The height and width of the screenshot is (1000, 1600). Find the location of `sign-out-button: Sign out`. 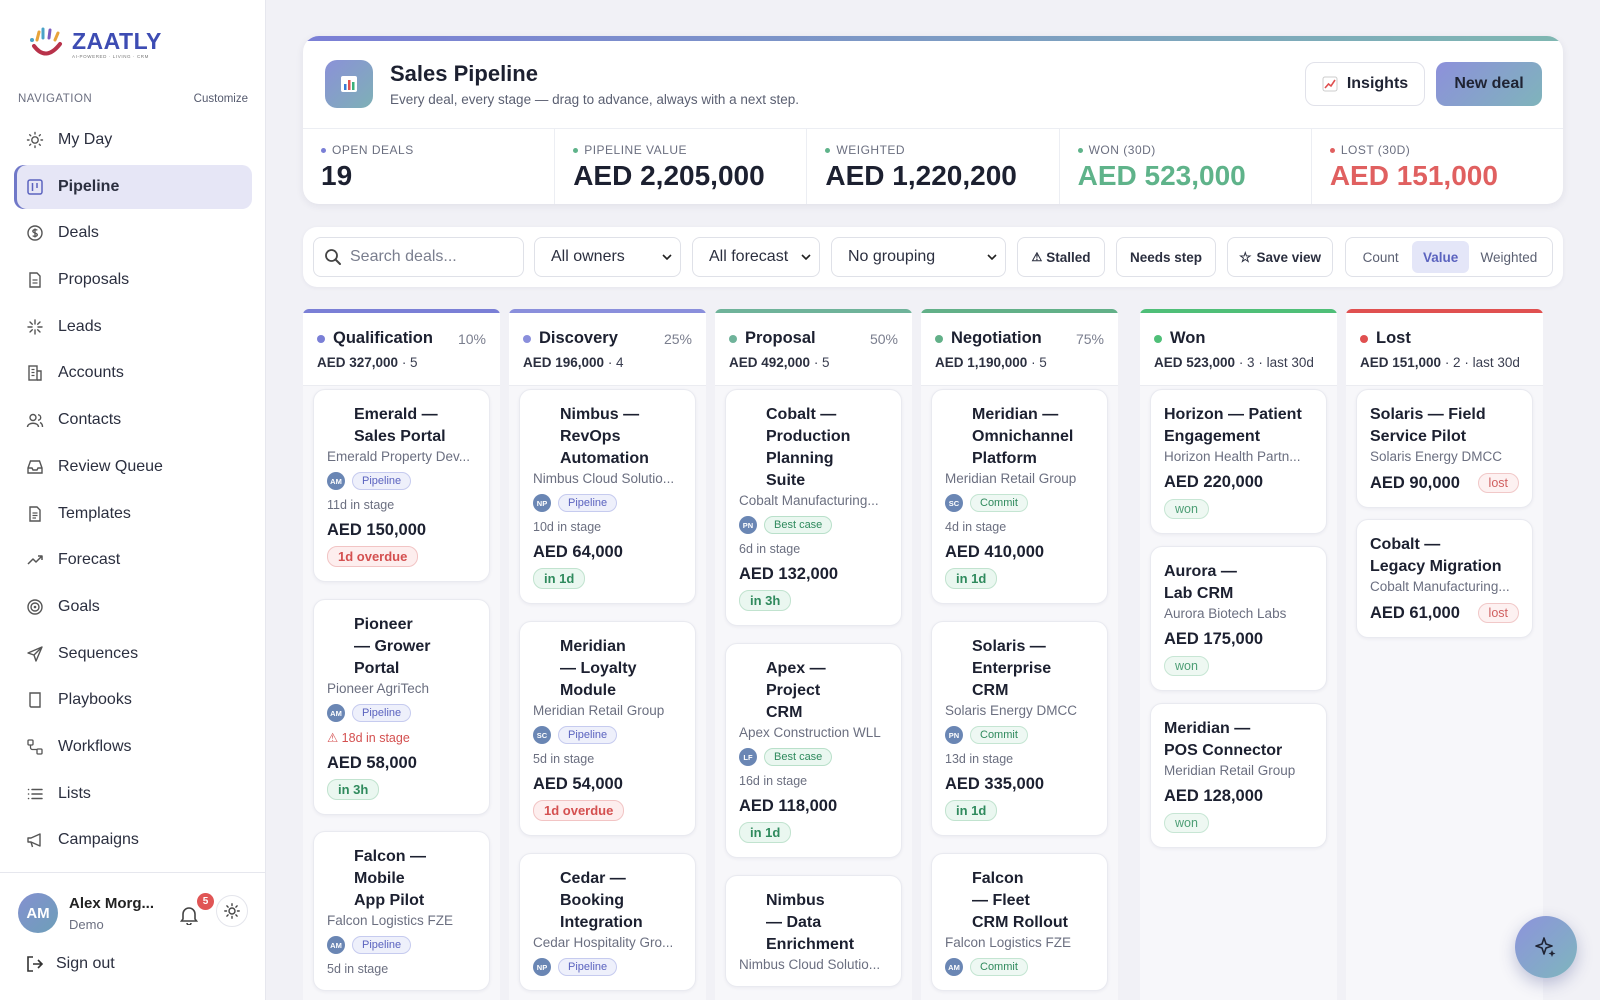

sign-out-button: Sign out is located at coordinates (70, 964).